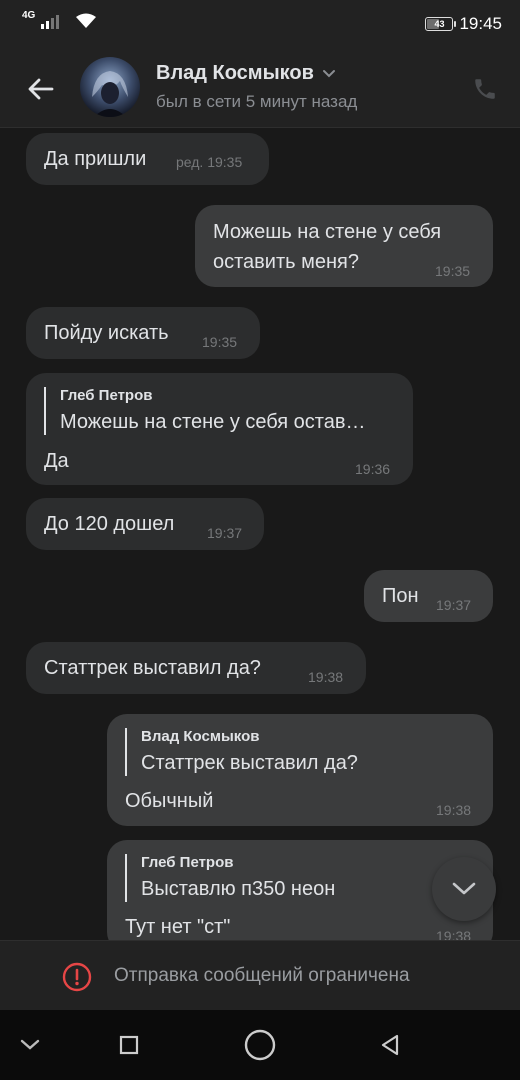 Image resolution: width=520 pixels, height=1080 pixels. I want to click on square-icon, so click(129, 1045).